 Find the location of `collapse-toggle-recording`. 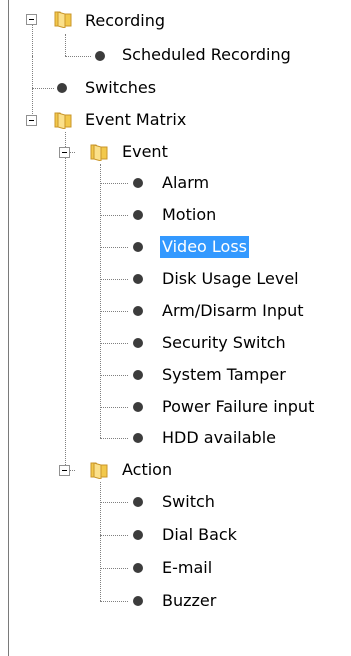

collapse-toggle-recording is located at coordinates (31, 19).